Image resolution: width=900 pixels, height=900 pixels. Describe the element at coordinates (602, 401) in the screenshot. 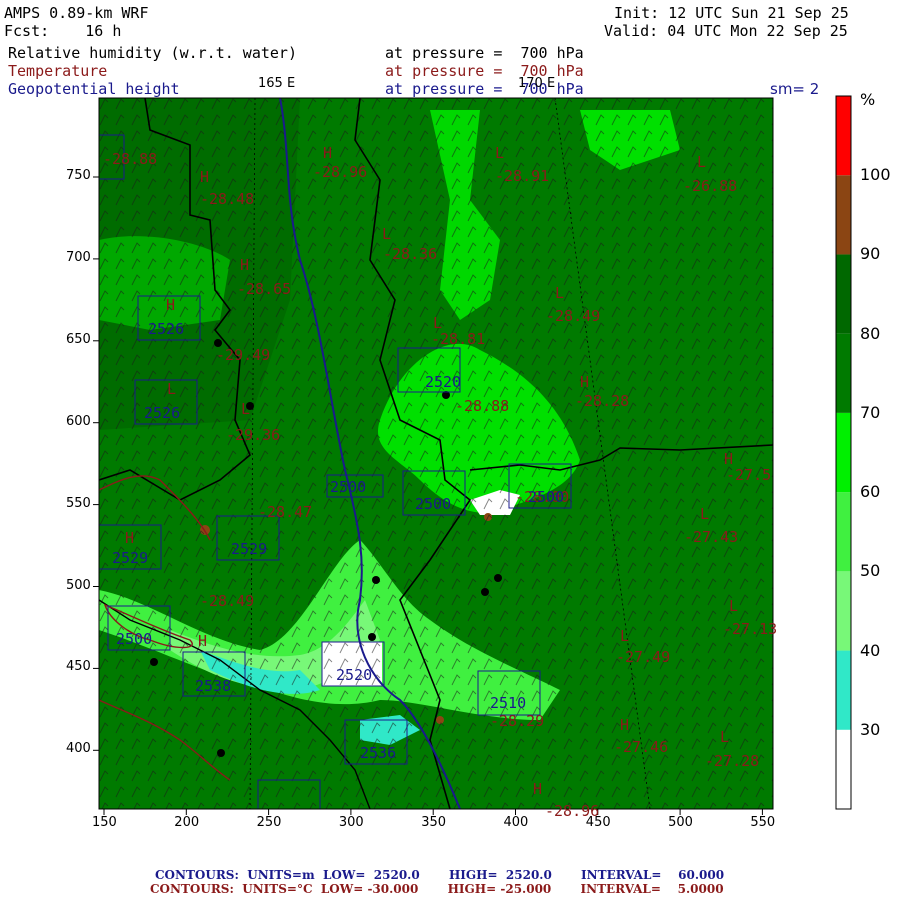

I see `temp-label: -28.28` at that location.